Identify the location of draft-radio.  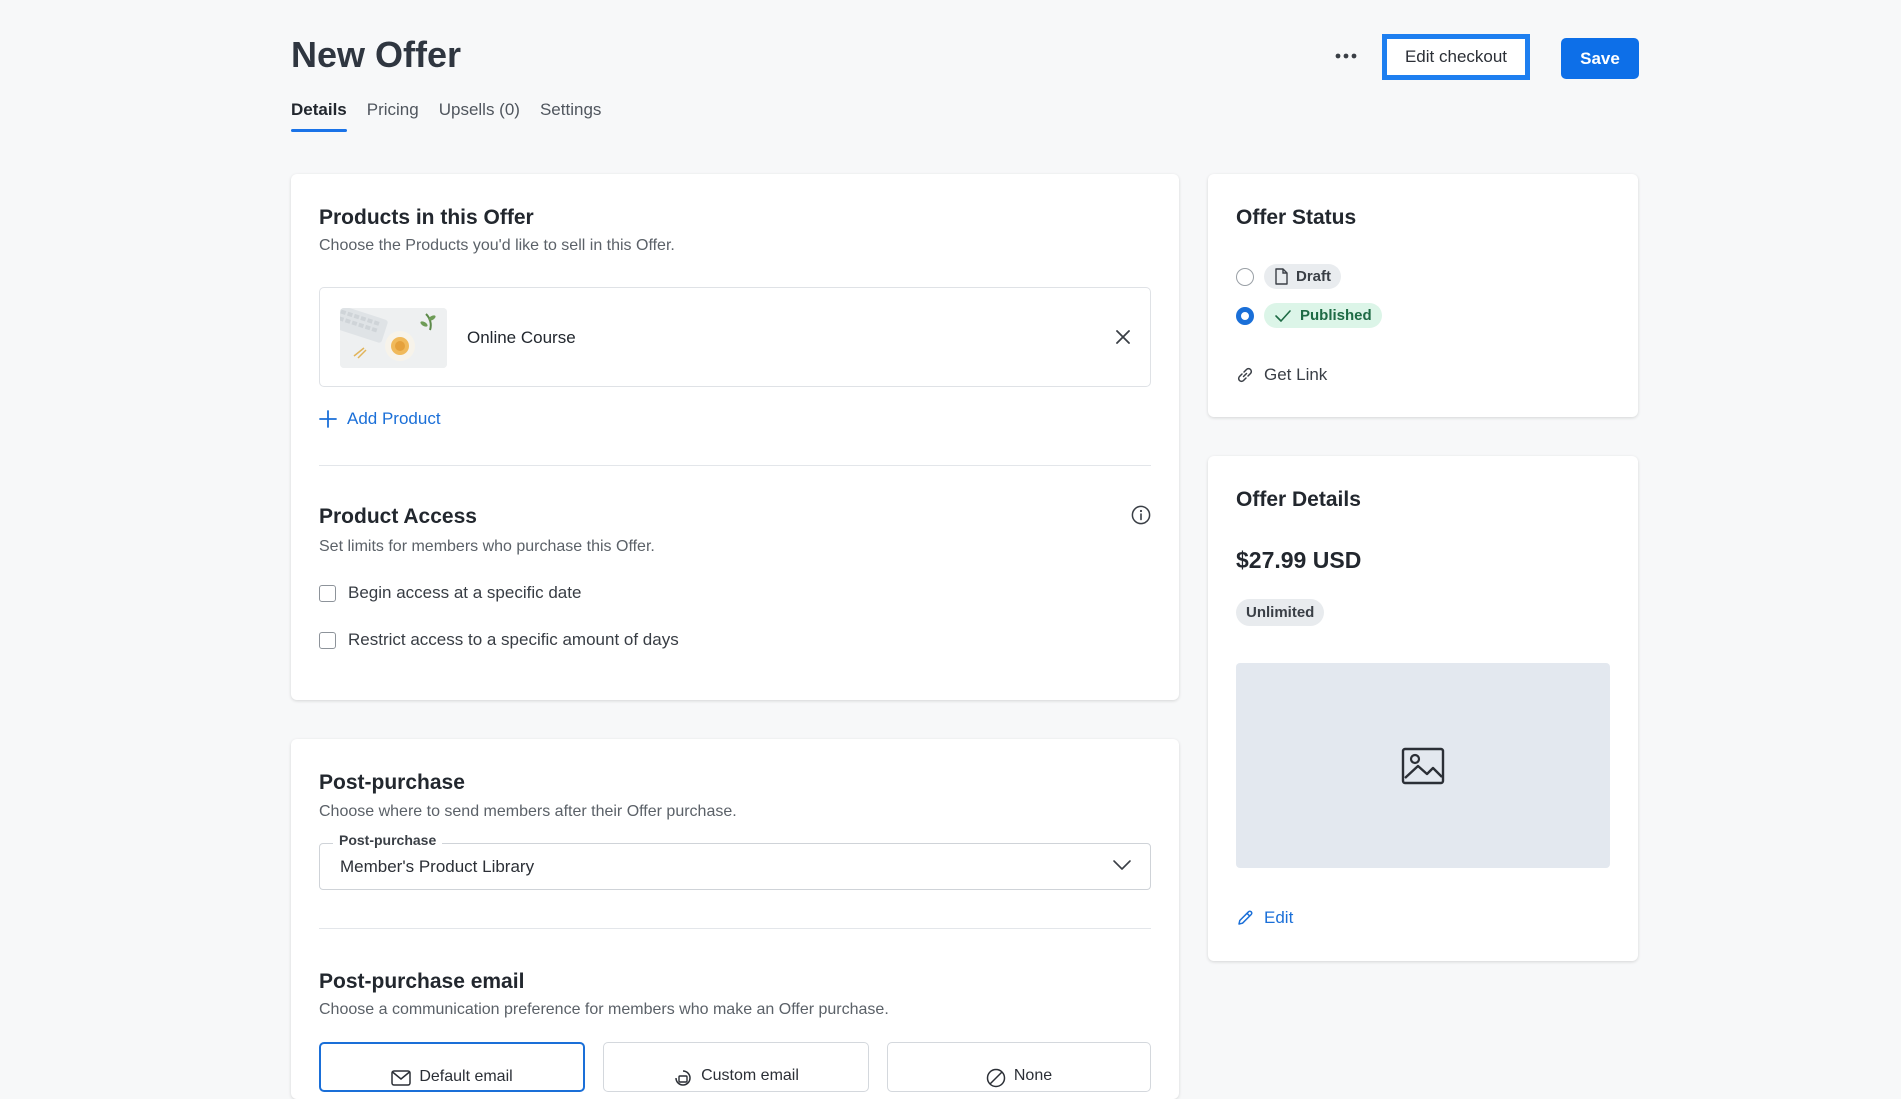
(1245, 276).